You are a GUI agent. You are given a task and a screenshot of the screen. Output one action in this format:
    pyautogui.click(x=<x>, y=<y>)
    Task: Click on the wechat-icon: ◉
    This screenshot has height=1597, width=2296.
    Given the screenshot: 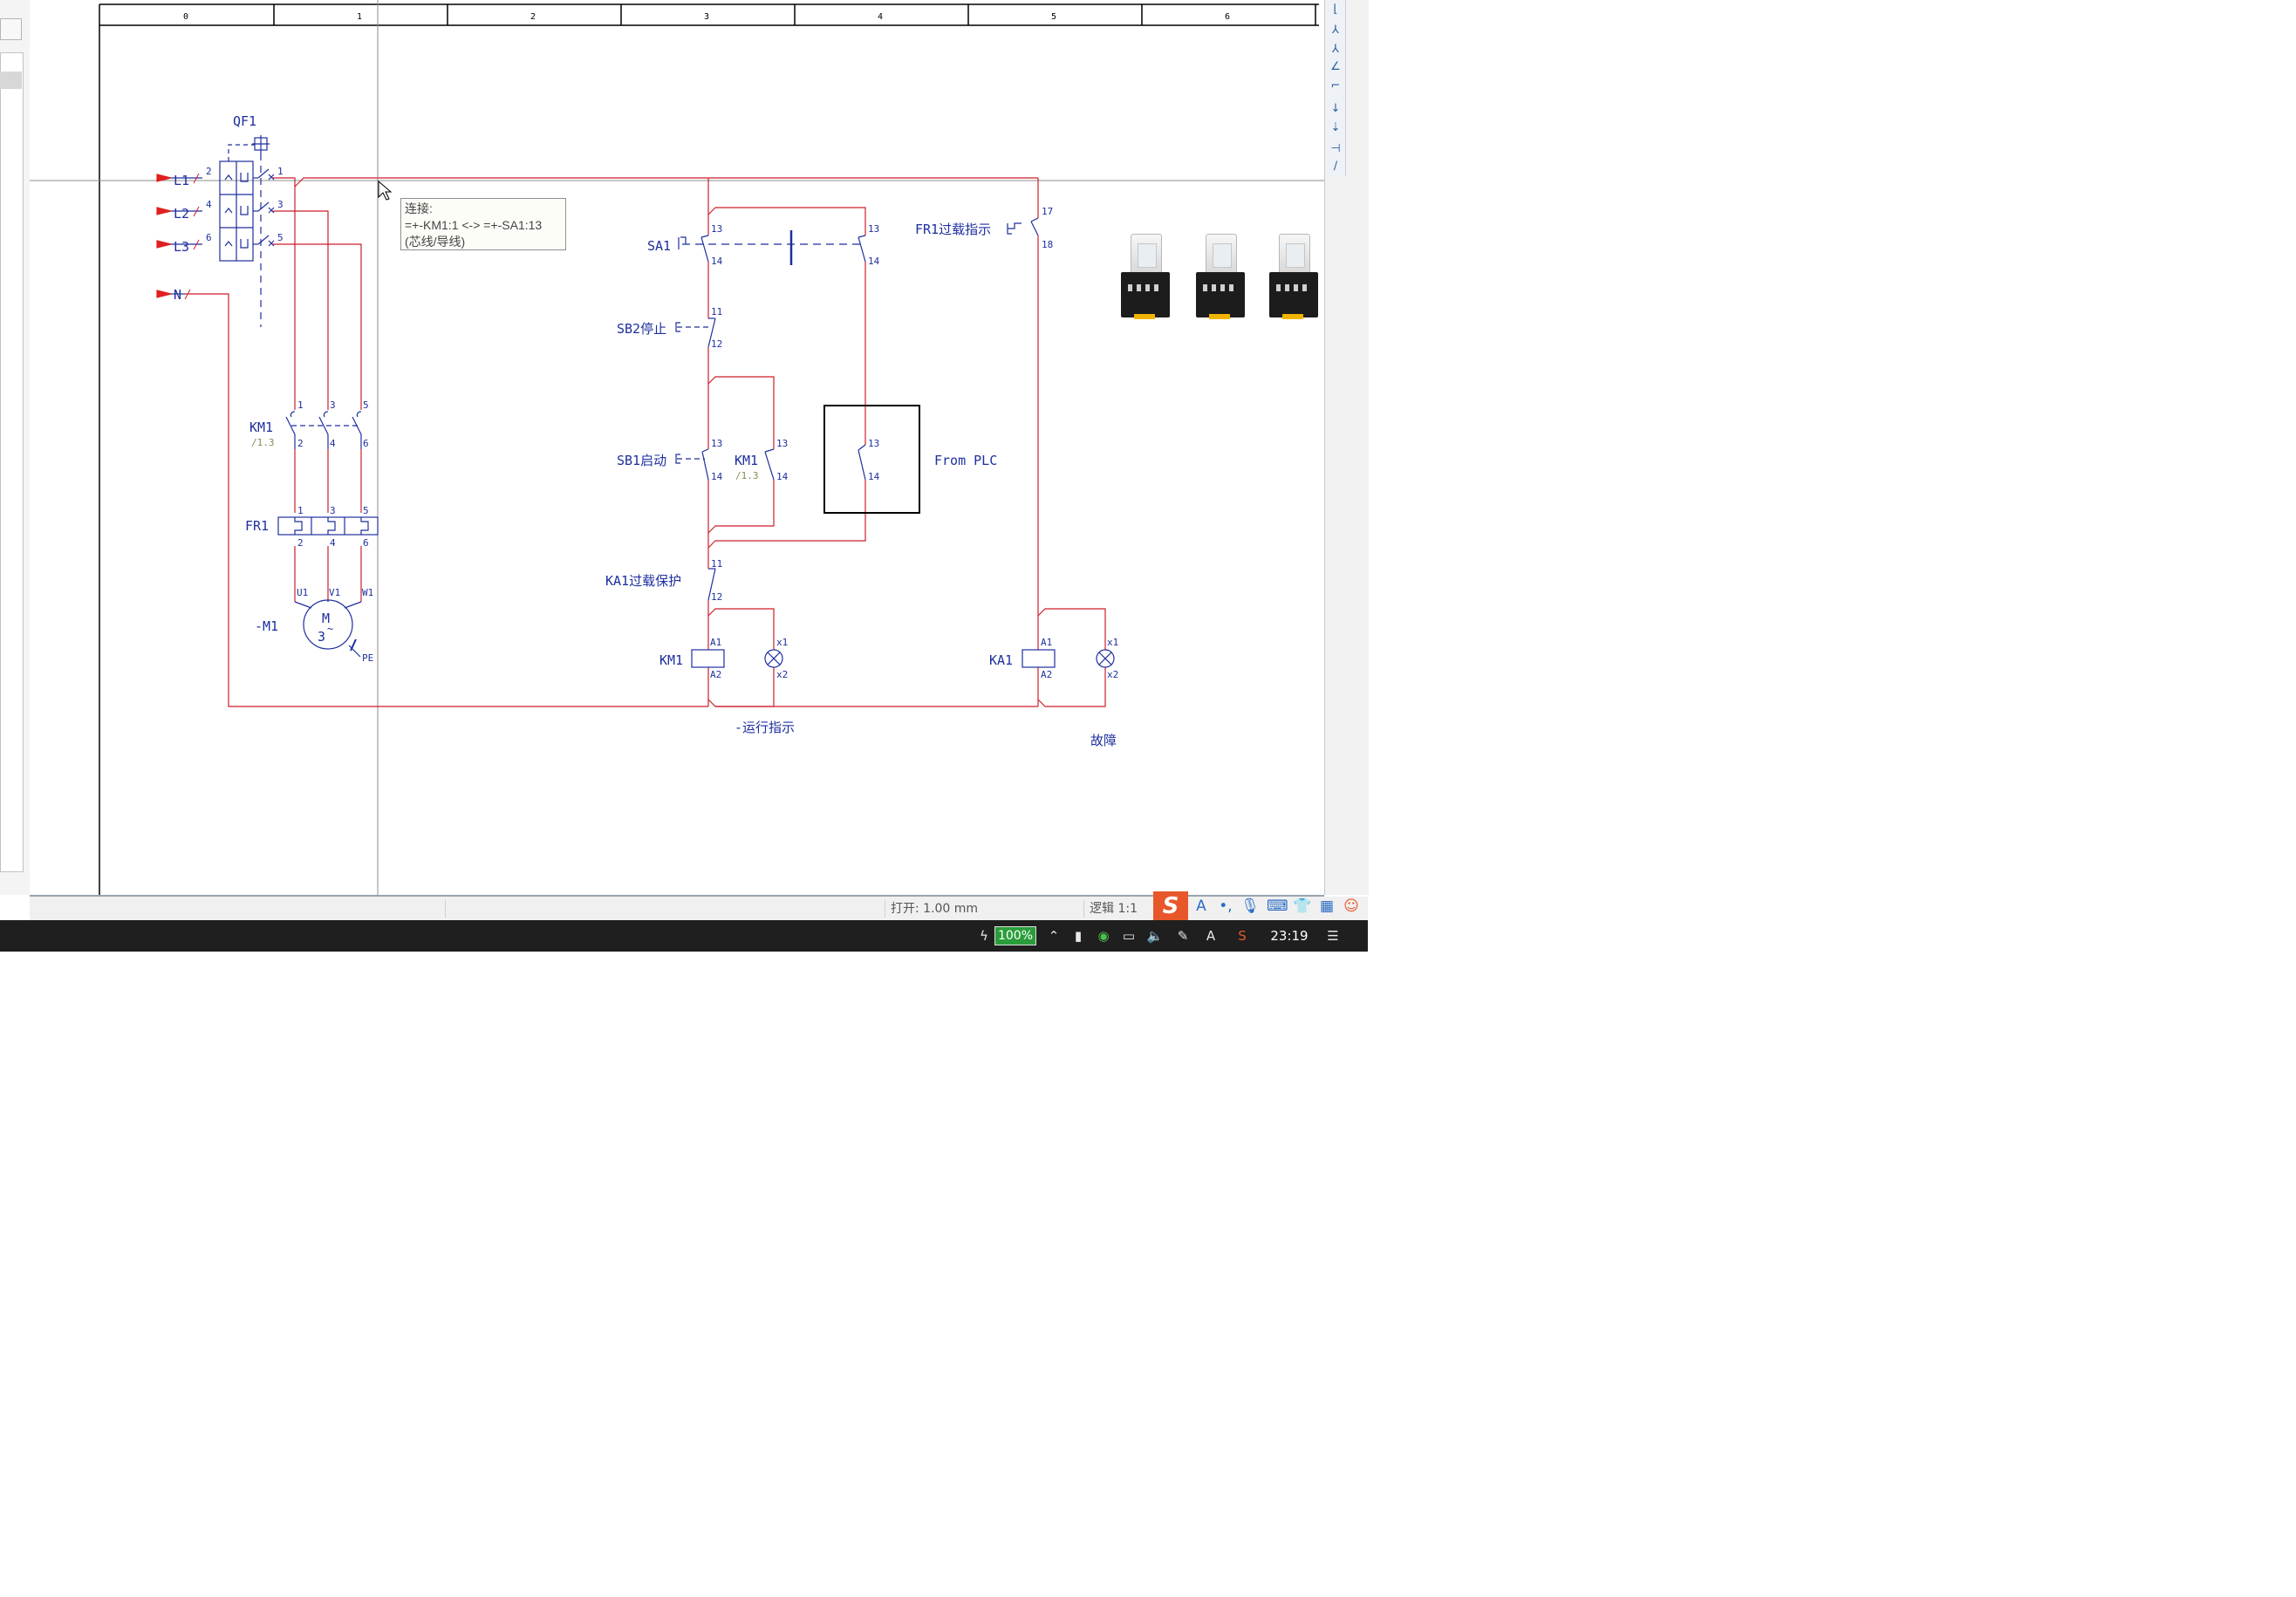 What is the action you would take?
    pyautogui.click(x=1103, y=936)
    